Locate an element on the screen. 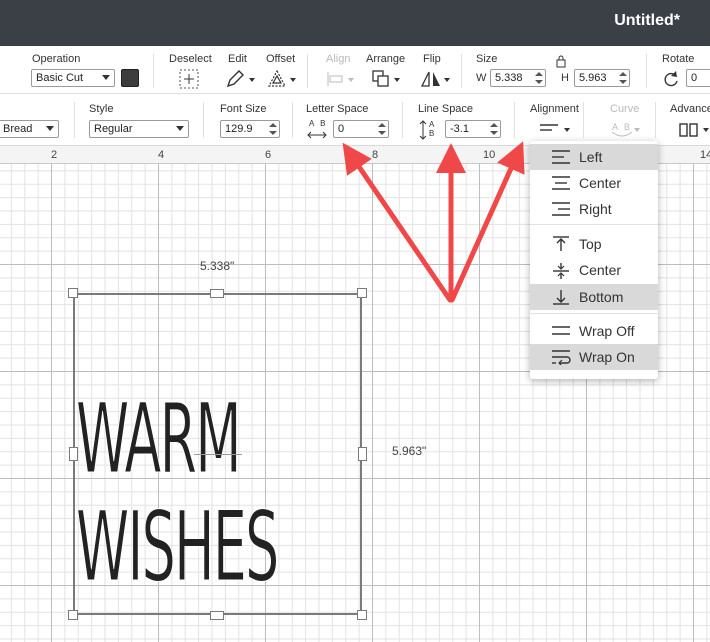 Image resolution: width=710 pixels, height=642 pixels. font-select: Bread is located at coordinates (29, 129).